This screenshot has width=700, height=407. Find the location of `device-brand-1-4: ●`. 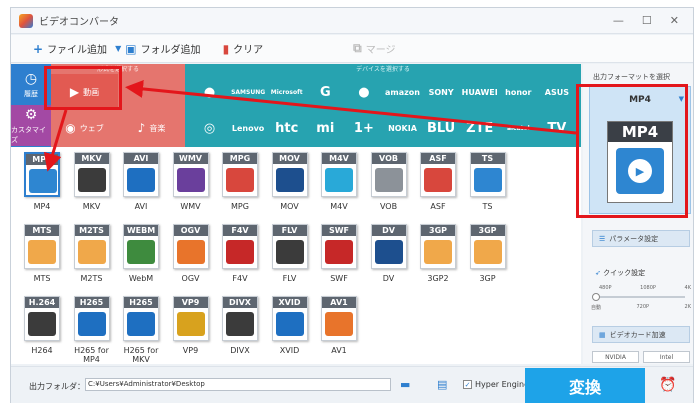

device-brand-1-4: ● is located at coordinates (363, 92).